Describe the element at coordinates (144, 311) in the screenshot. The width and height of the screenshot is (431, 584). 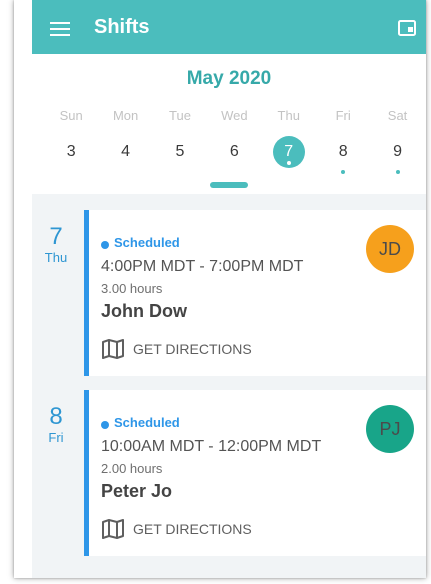
I see `employee-name: John Dow` at that location.